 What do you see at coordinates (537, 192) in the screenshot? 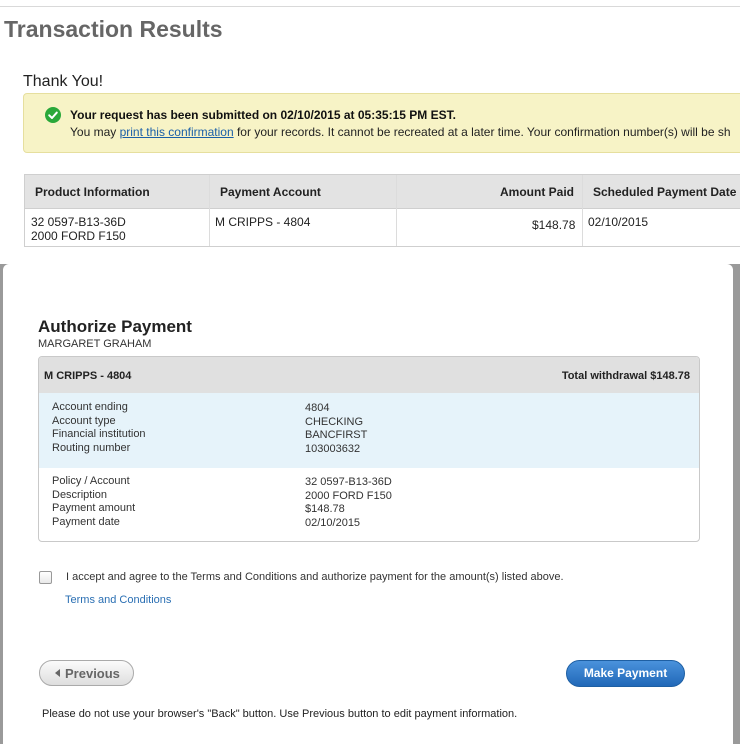
I see `col-amount-paid: Amount Paid` at bounding box center [537, 192].